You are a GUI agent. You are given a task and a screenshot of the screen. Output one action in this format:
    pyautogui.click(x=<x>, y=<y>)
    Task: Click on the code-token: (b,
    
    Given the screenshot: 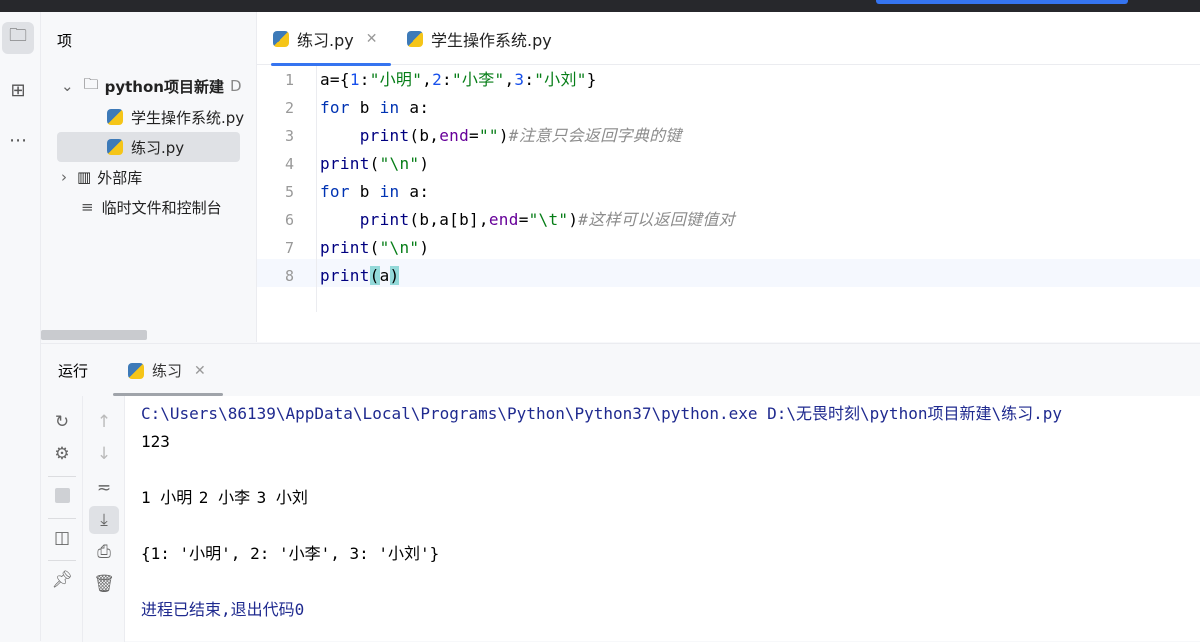 What is the action you would take?
    pyautogui.click(x=424, y=135)
    